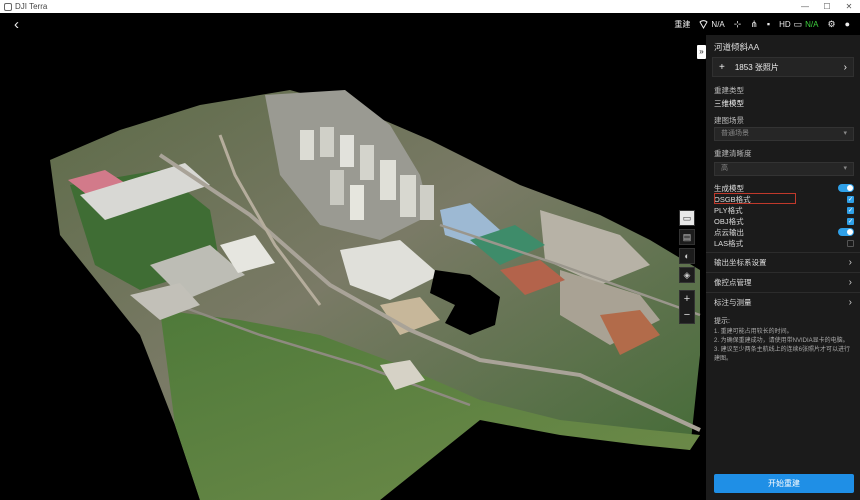 Image resolution: width=860 pixels, height=500 pixels. What do you see at coordinates (784, 232) in the screenshot?
I see `option-point-cloud: 点云输出` at bounding box center [784, 232].